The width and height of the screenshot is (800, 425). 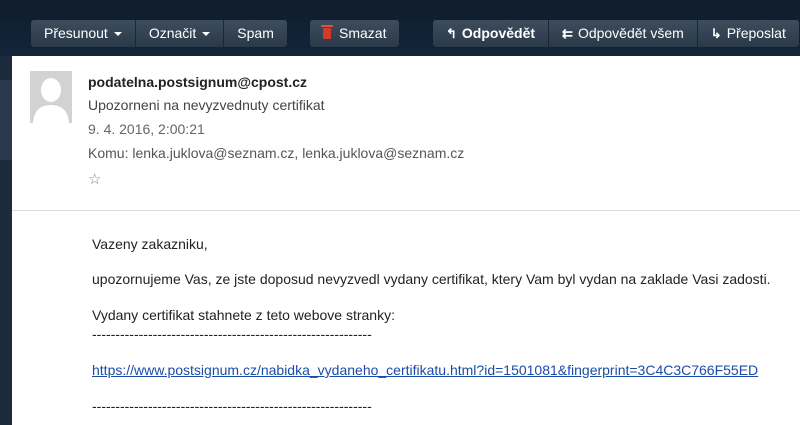 I want to click on body-greeting: Vazeny zakazniku,, so click(x=150, y=244).